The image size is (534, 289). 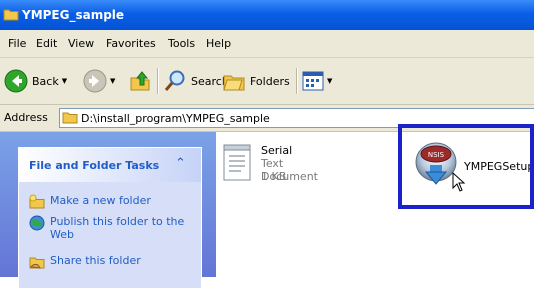 What do you see at coordinates (281, 167) in the screenshot?
I see `file-item-serial: Serial Text Document 1 KB` at bounding box center [281, 167].